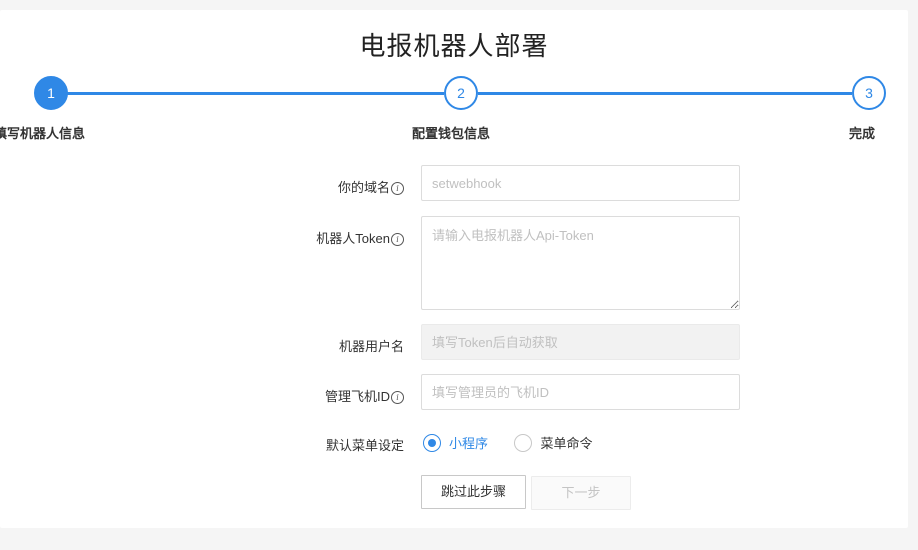 This screenshot has height=550, width=918. I want to click on admin-id-info-icon: i, so click(397, 397).